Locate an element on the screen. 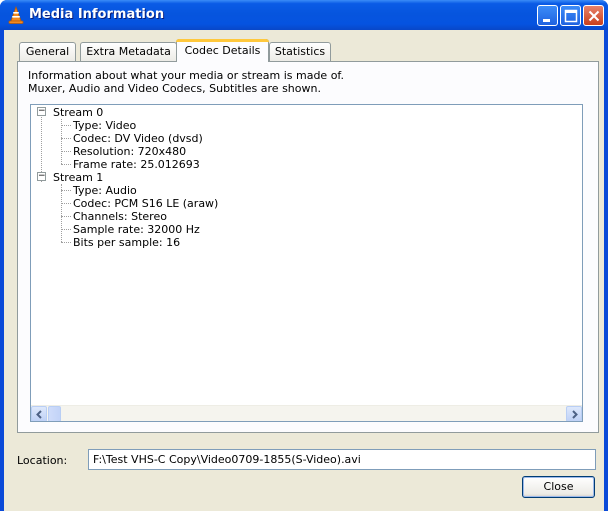 The height and width of the screenshot is (511, 608). scroll-left-button is located at coordinates (39, 413).